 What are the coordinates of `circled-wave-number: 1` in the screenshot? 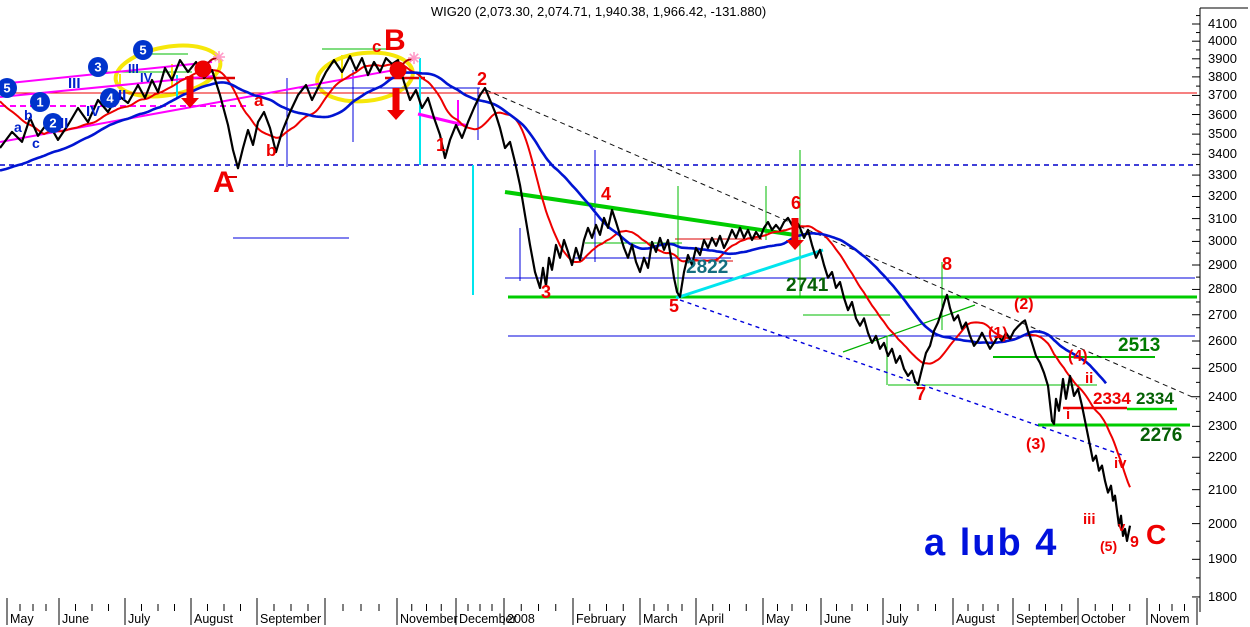 It's located at (39, 102).